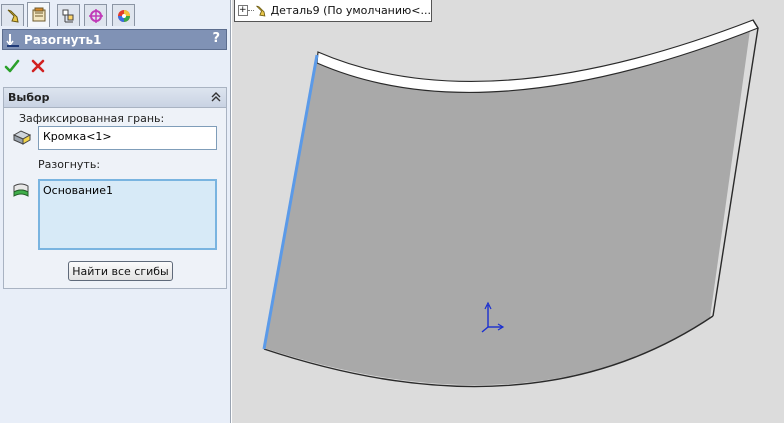 Image resolution: width=784 pixels, height=423 pixels. Describe the element at coordinates (12, 40) in the screenshot. I see `unfold-feature-icon` at that location.